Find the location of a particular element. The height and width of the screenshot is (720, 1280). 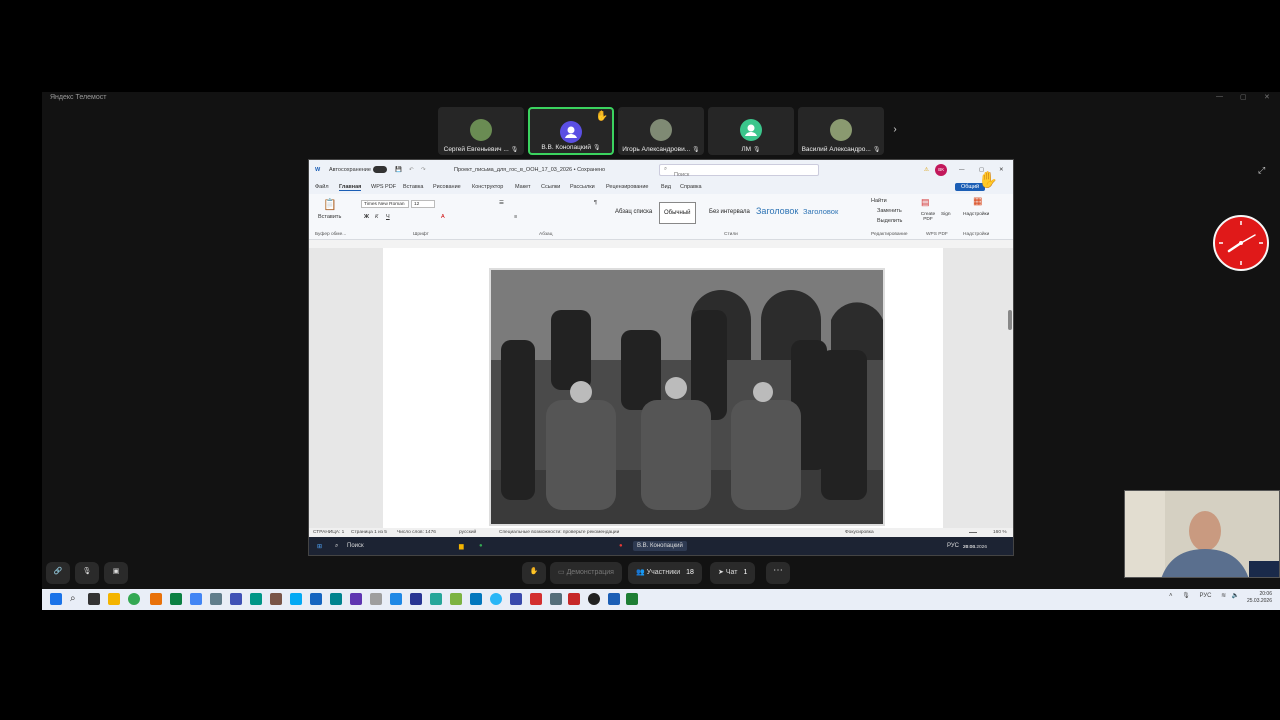

underline-icon: Ч is located at coordinates (388, 217).